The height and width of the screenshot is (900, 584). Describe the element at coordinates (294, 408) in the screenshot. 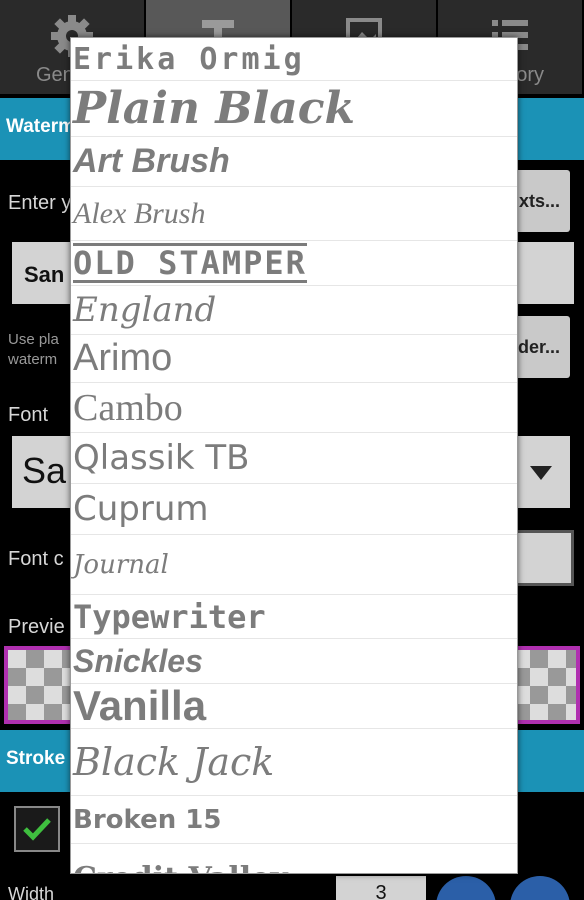

I see `font-option-cambo: Cambo` at that location.